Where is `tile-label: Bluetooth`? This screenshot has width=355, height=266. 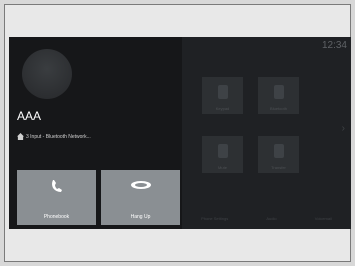 tile-label: Bluetooth is located at coordinates (278, 108).